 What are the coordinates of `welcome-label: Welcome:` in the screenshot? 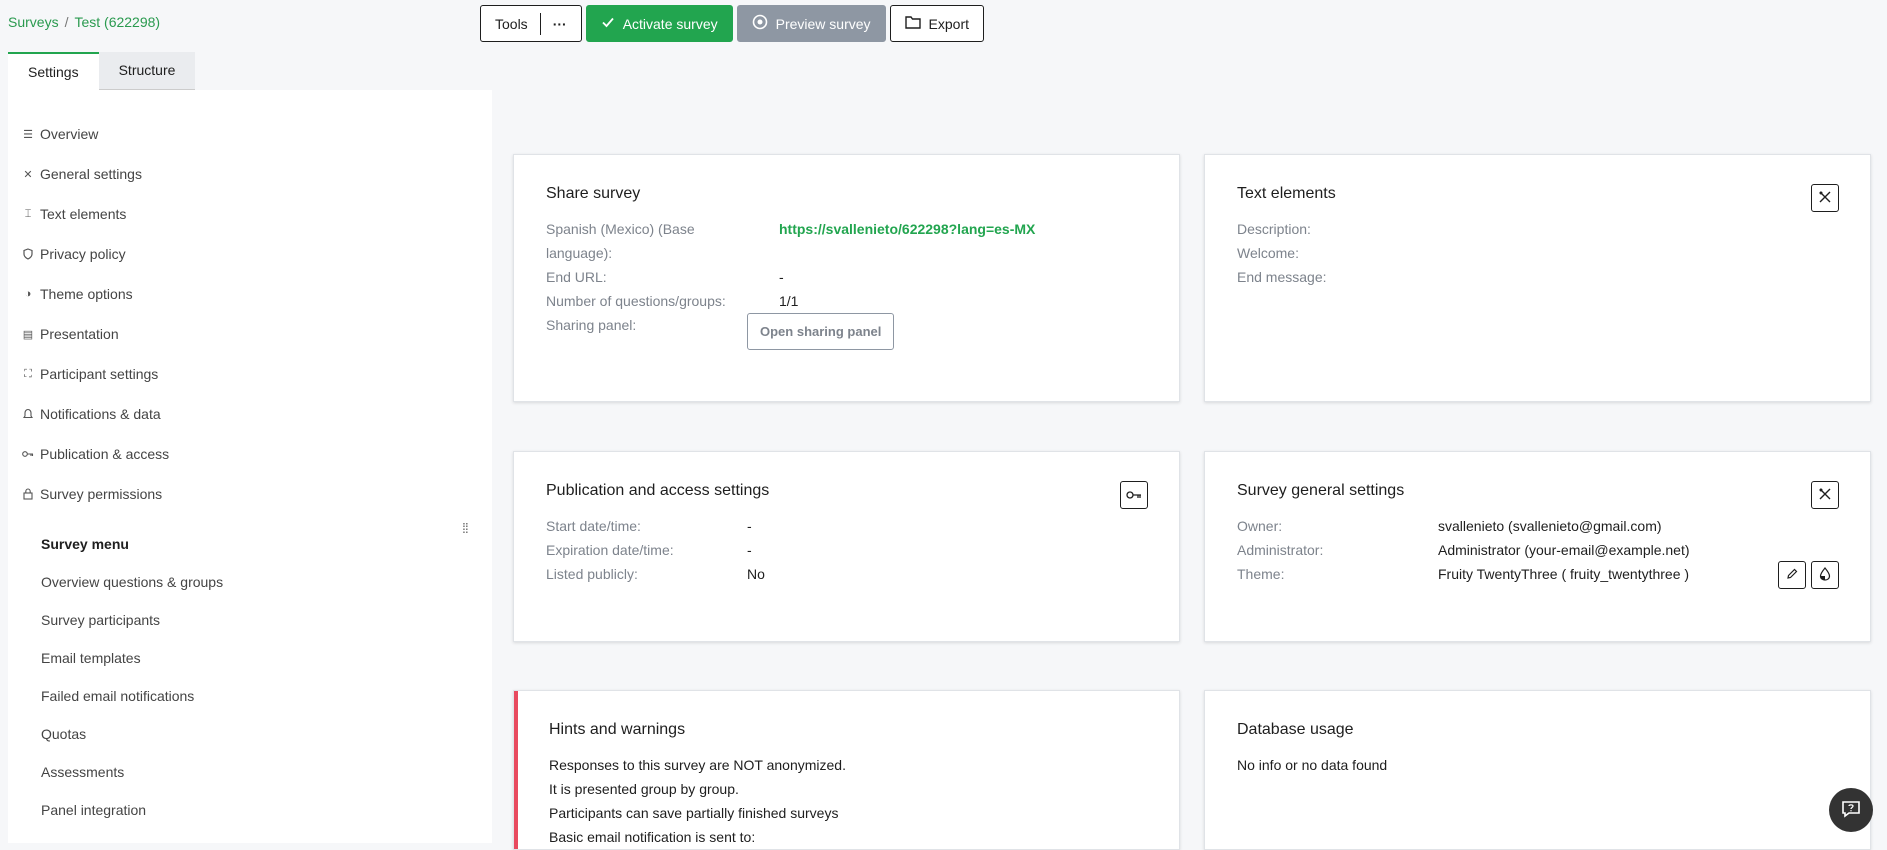 It's located at (1268, 253).